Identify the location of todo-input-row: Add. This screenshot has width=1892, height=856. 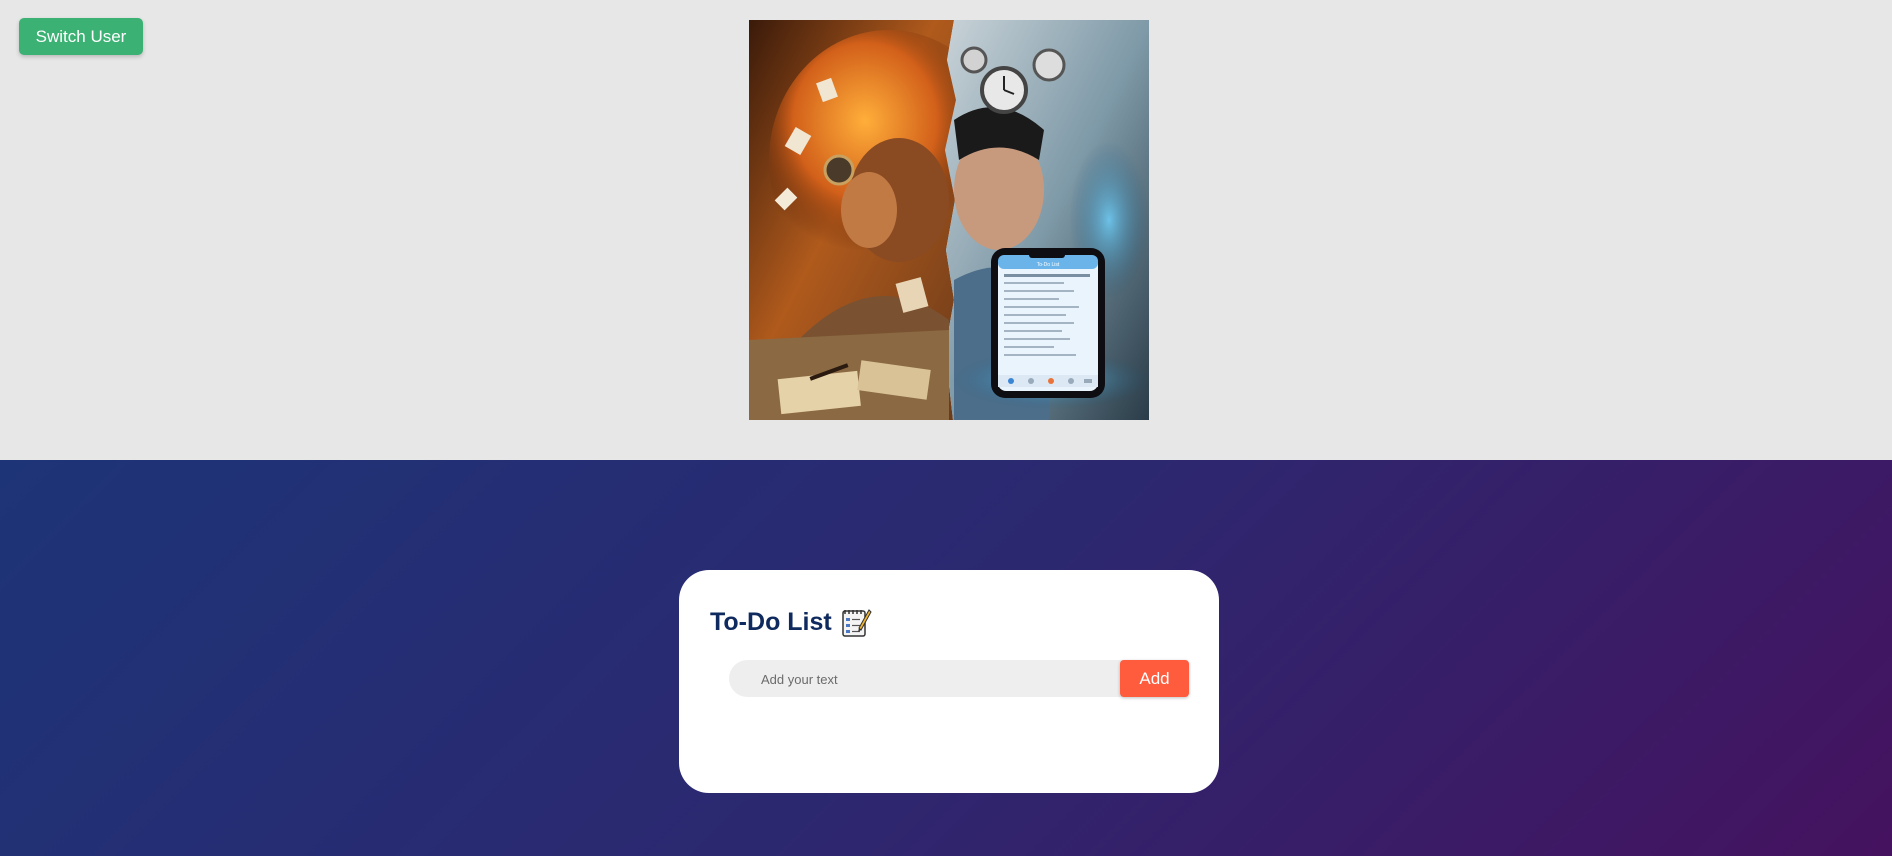
(959, 679).